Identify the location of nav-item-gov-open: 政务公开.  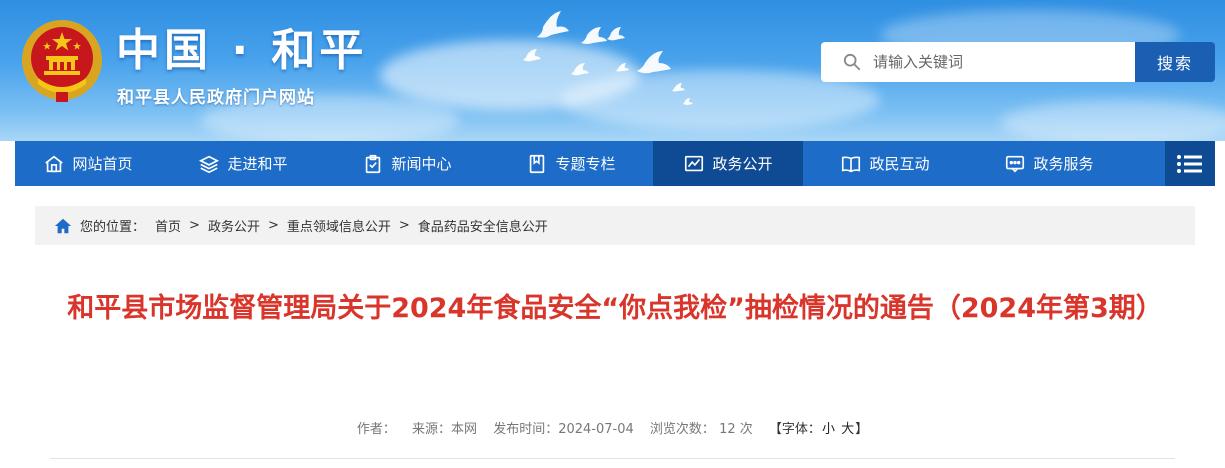
(728, 163).